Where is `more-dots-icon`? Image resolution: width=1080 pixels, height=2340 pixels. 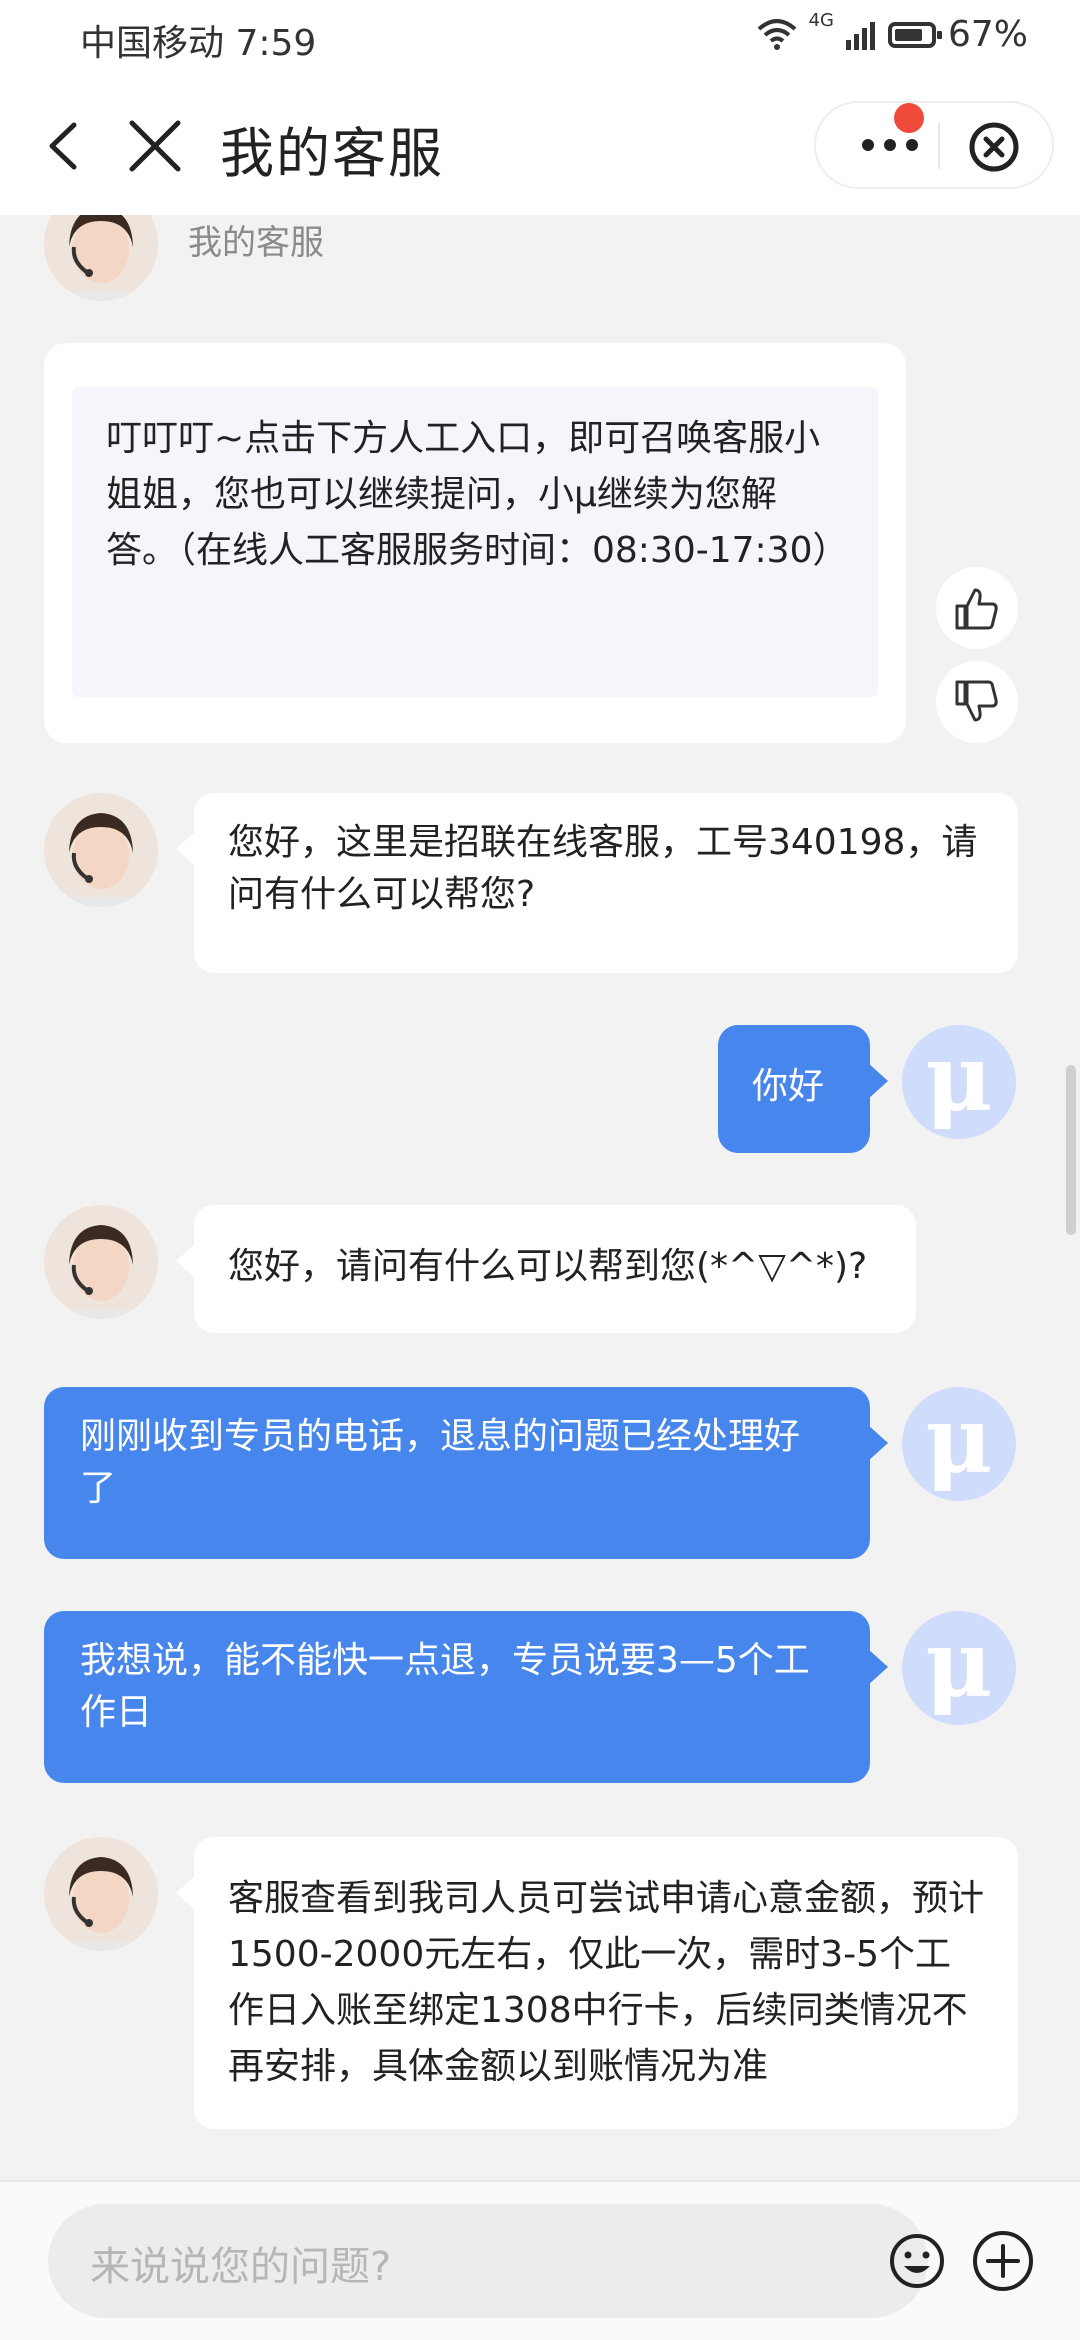 more-dots-icon is located at coordinates (892, 145).